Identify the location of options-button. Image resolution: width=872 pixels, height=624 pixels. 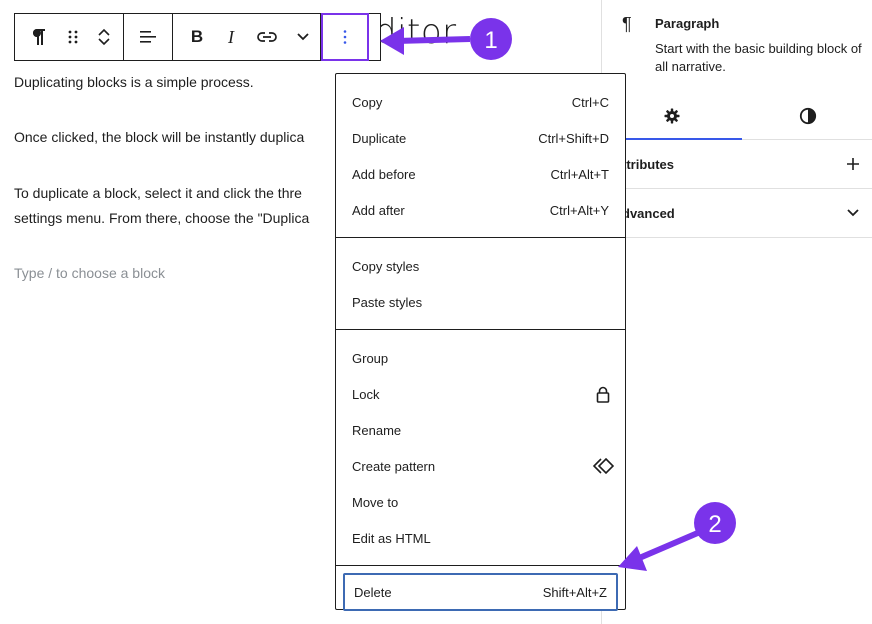
(345, 36).